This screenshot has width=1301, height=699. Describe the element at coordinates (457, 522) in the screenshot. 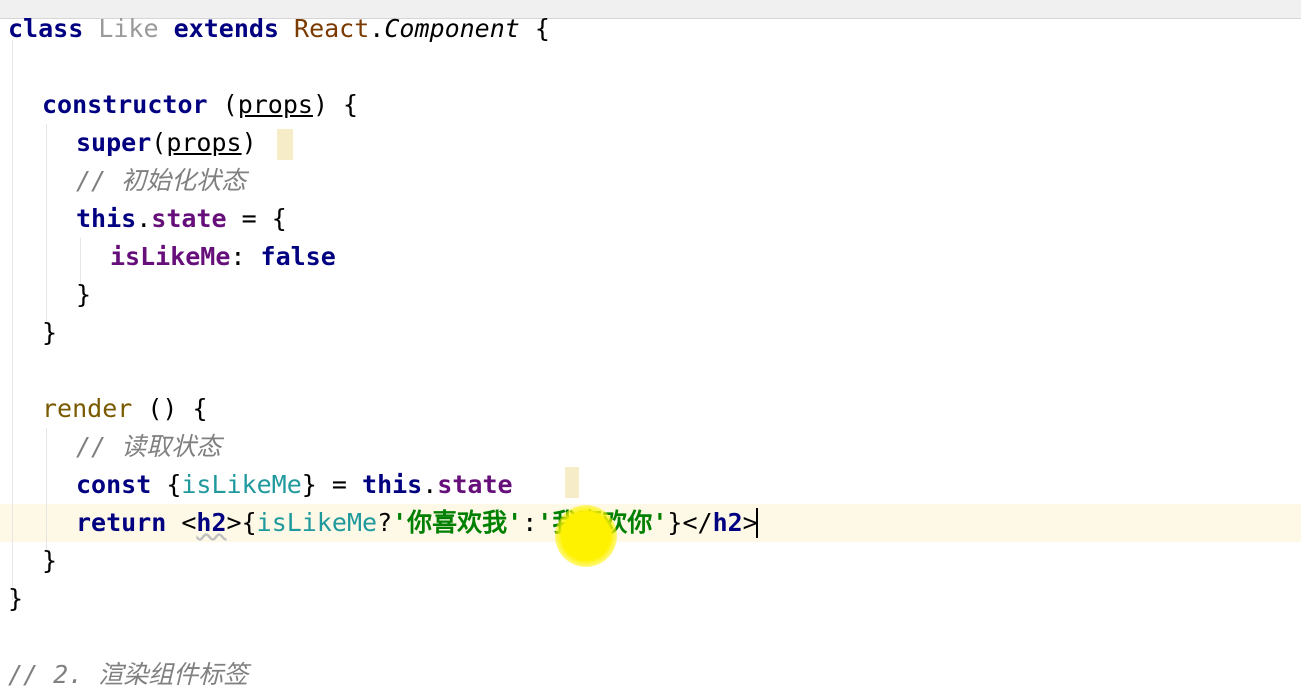

I see `string-you-like-me: '你喜欢我'` at that location.